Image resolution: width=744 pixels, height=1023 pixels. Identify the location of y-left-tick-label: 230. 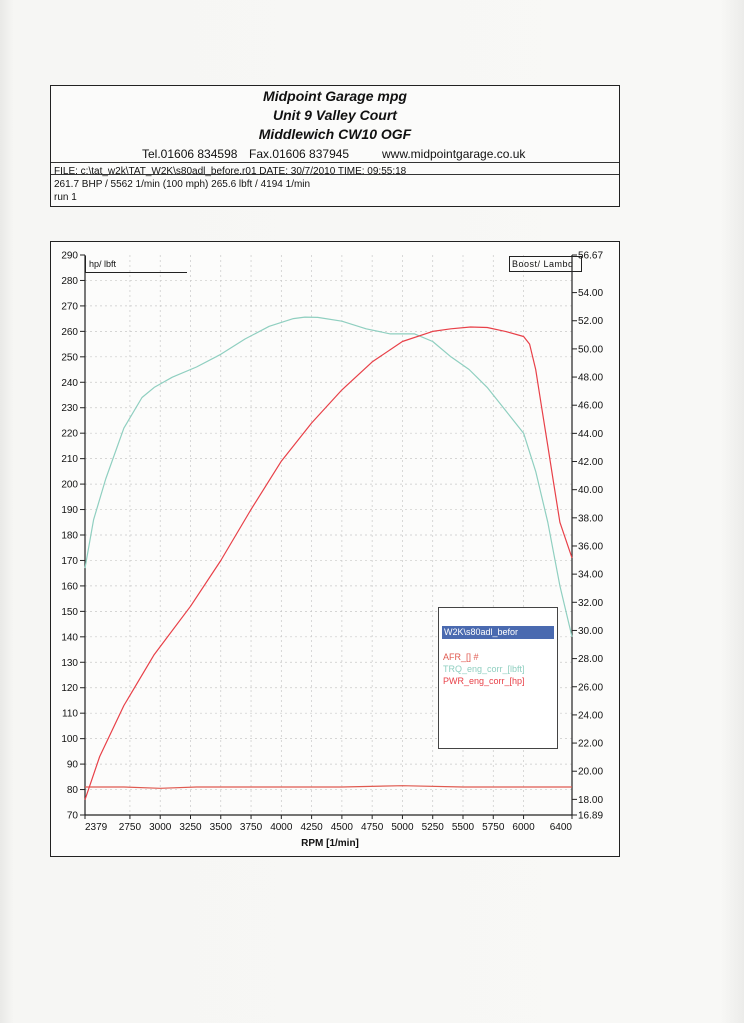
(69, 408).